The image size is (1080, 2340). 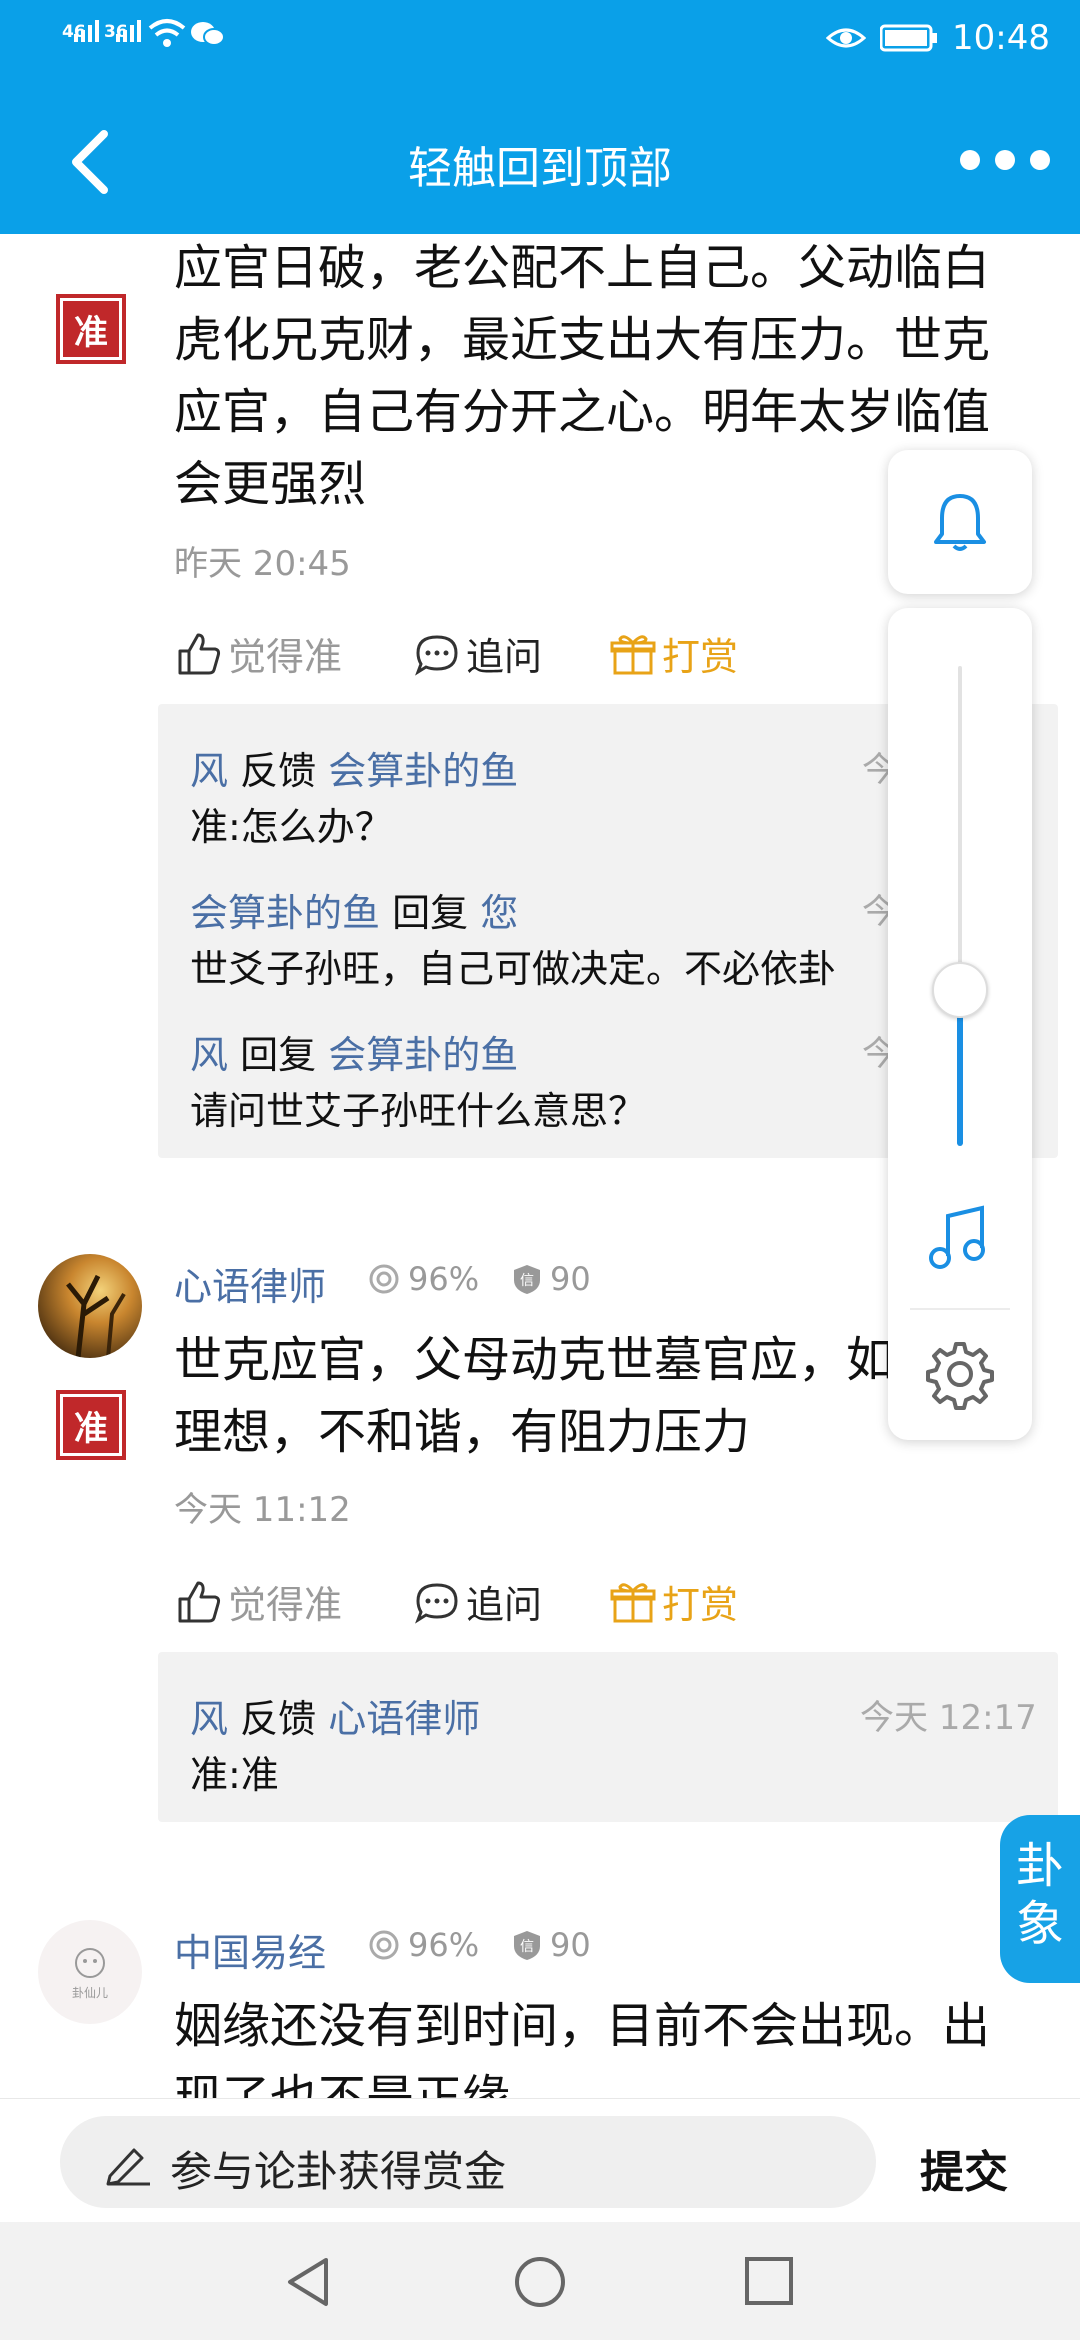 What do you see at coordinates (540, 117) in the screenshot?
I see `top-bar: 46 36 10:48 轻触回到顶部` at bounding box center [540, 117].